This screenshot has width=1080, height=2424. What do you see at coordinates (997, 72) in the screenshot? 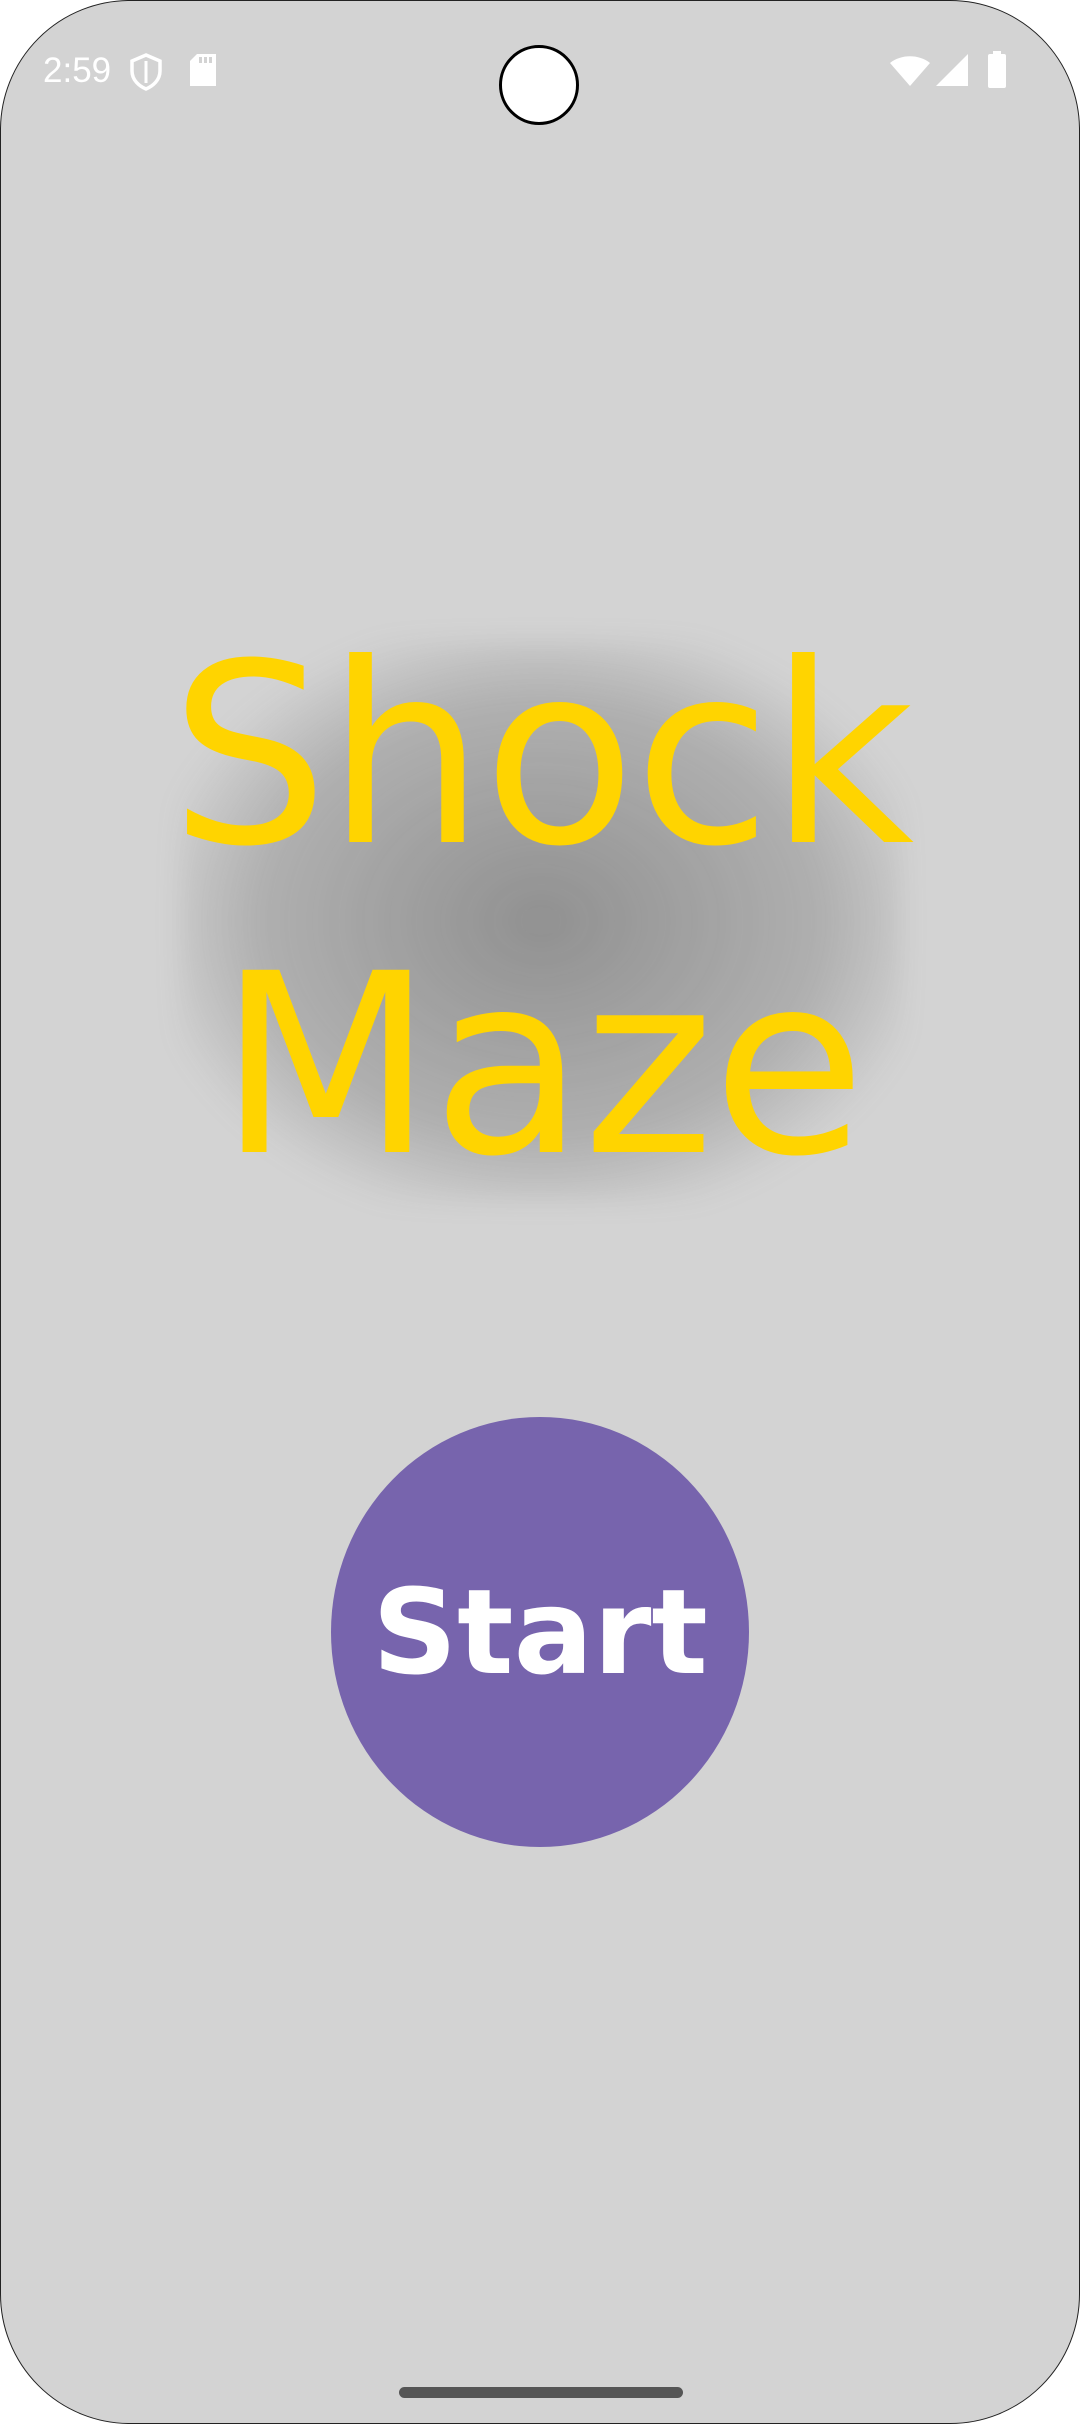
I see `battery-icon` at bounding box center [997, 72].